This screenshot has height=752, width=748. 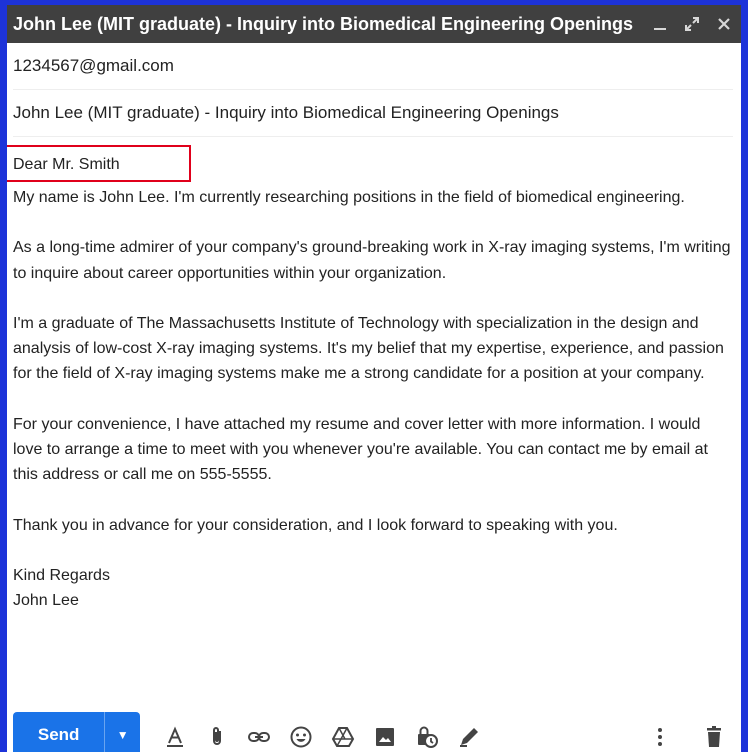 I want to click on fullscreen-icon, so click(x=692, y=24).